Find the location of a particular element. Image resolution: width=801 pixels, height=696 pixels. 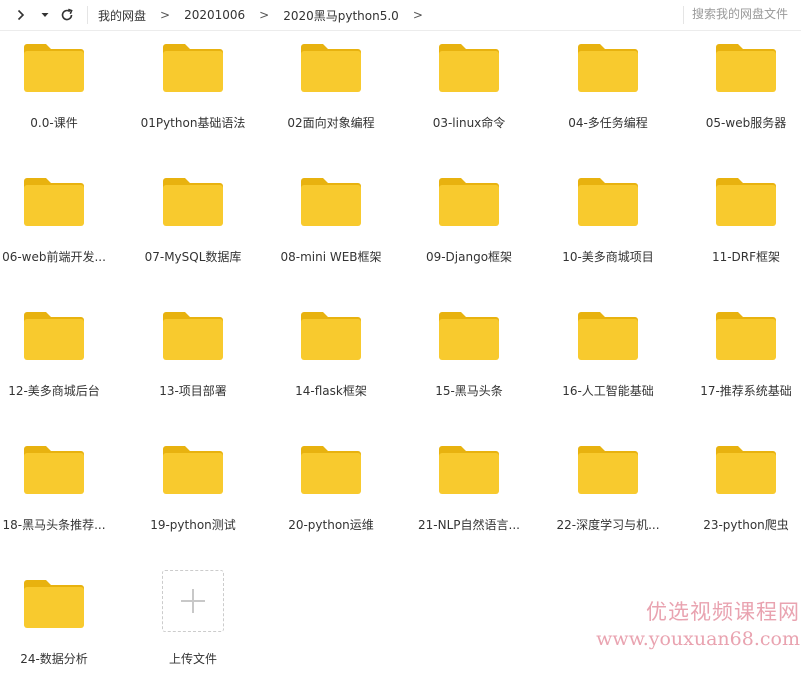

folder-name: 09-Django框架 is located at coordinates (469, 257).